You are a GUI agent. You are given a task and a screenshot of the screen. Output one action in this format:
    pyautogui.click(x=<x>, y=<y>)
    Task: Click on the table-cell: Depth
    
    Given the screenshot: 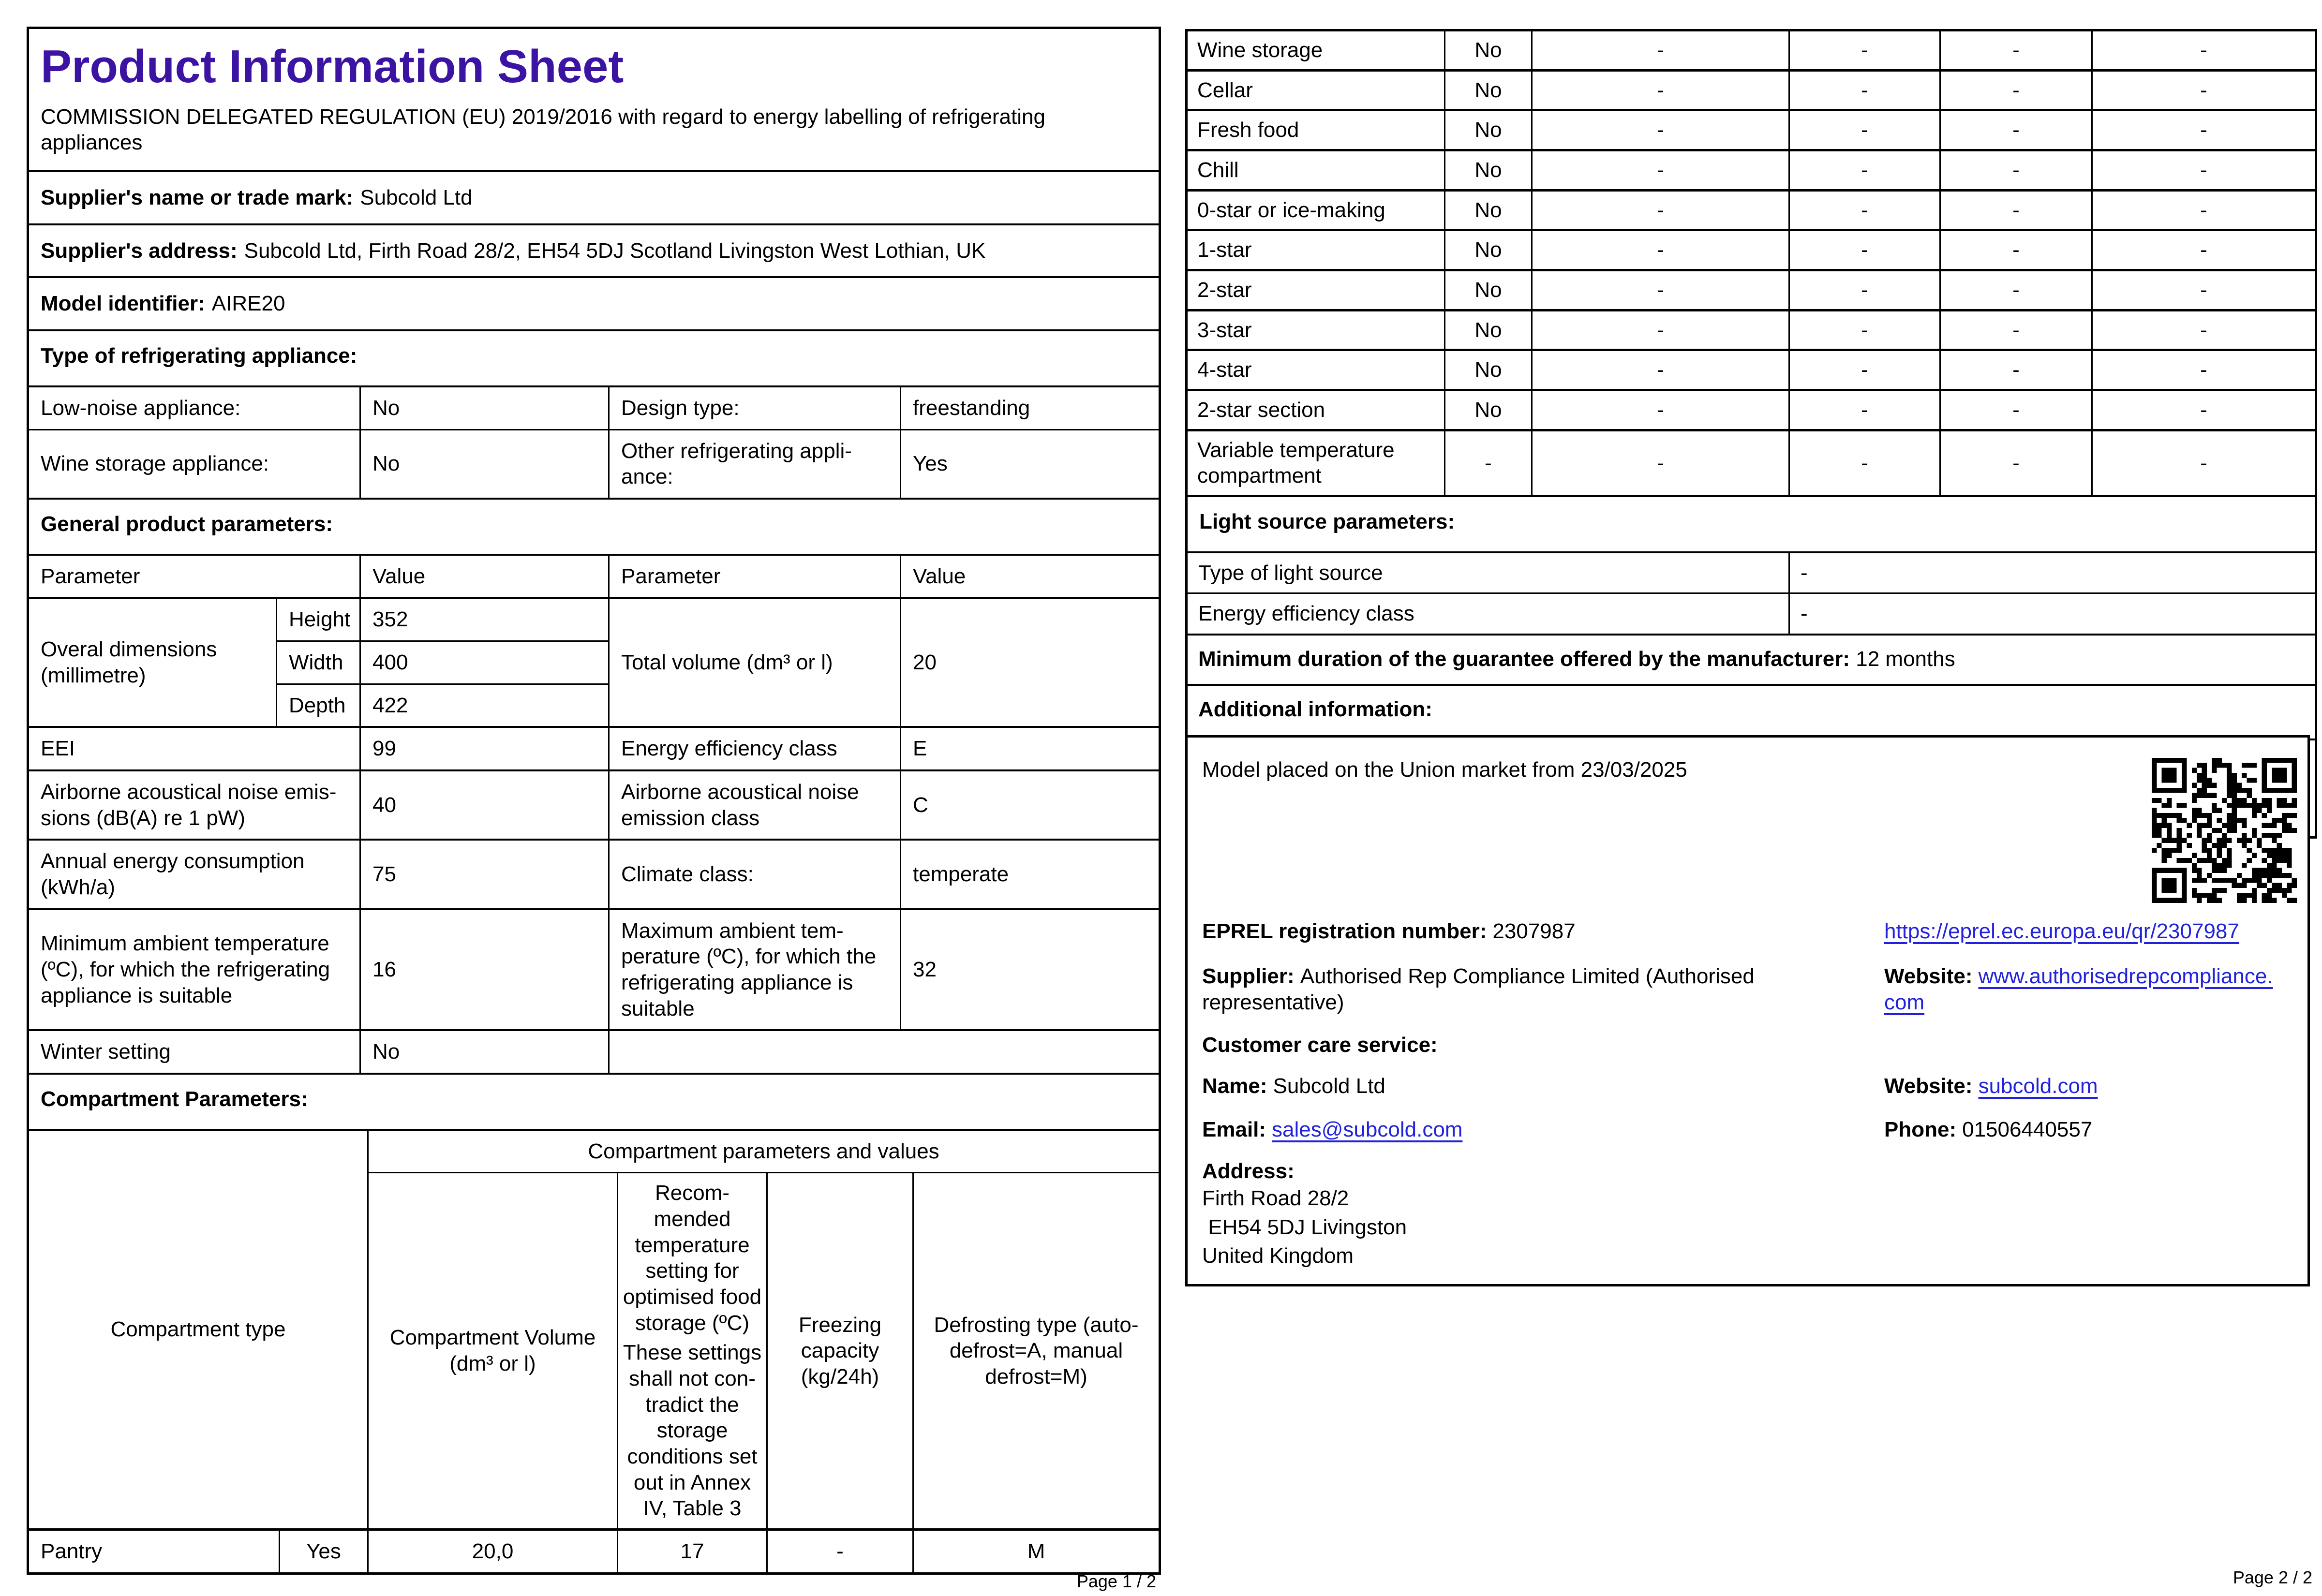 What is the action you would take?
    pyautogui.click(x=317, y=704)
    